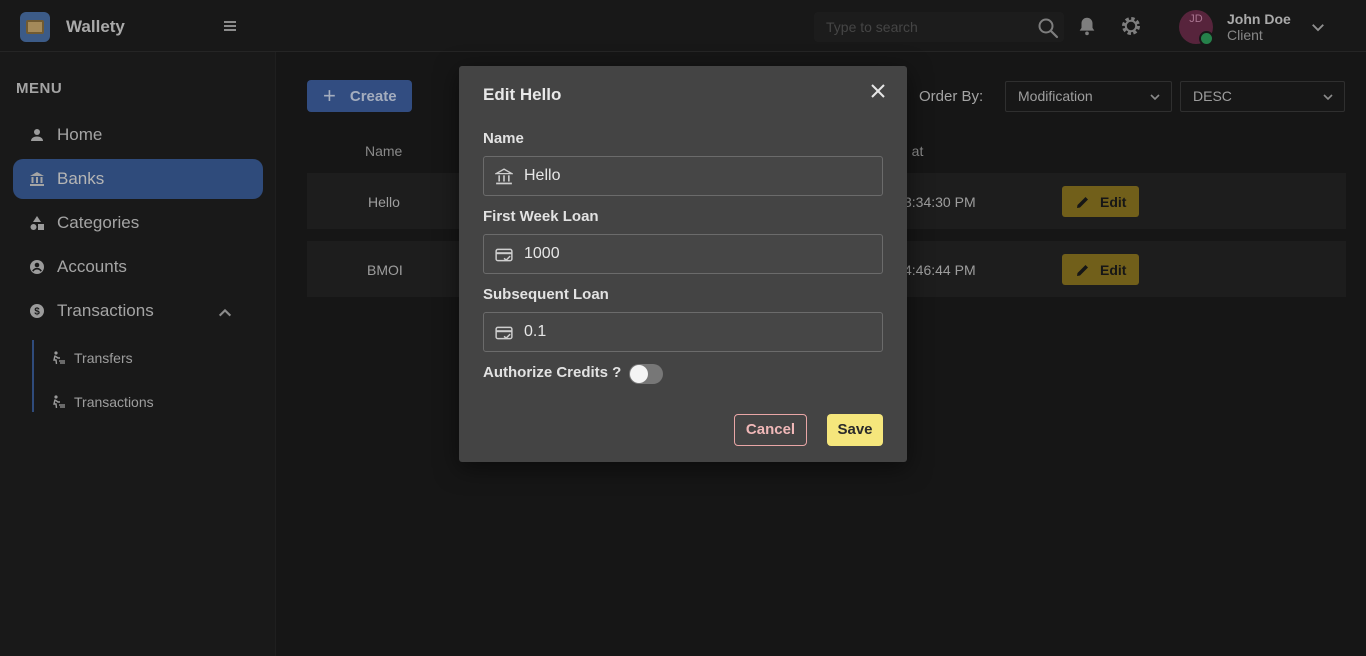  What do you see at coordinates (770, 430) in the screenshot?
I see `cancel-button: Cancel` at bounding box center [770, 430].